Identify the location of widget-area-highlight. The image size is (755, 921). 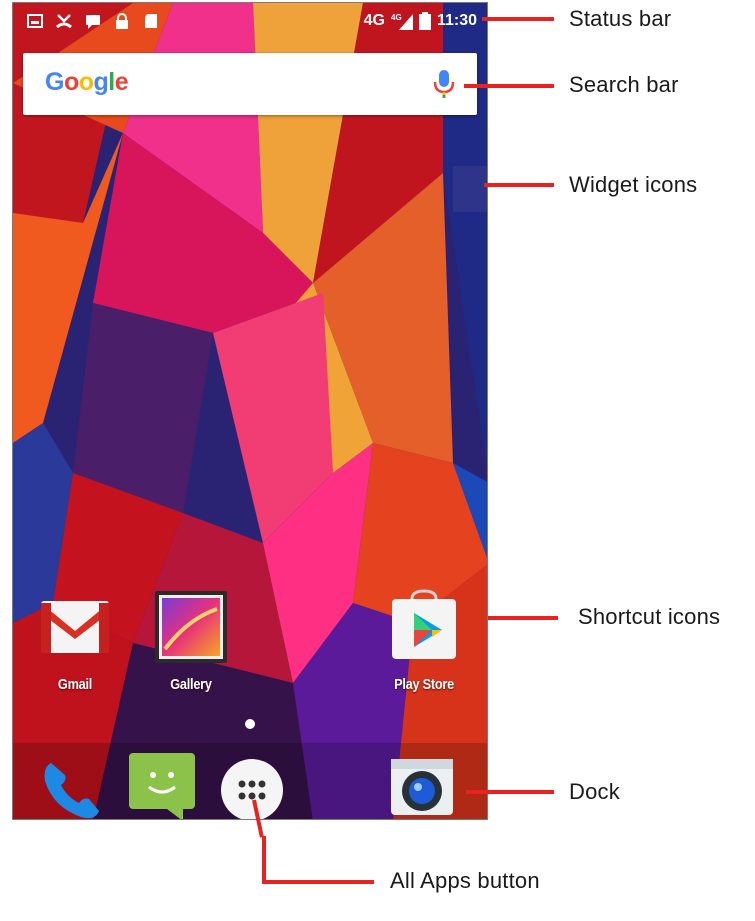
(470, 189).